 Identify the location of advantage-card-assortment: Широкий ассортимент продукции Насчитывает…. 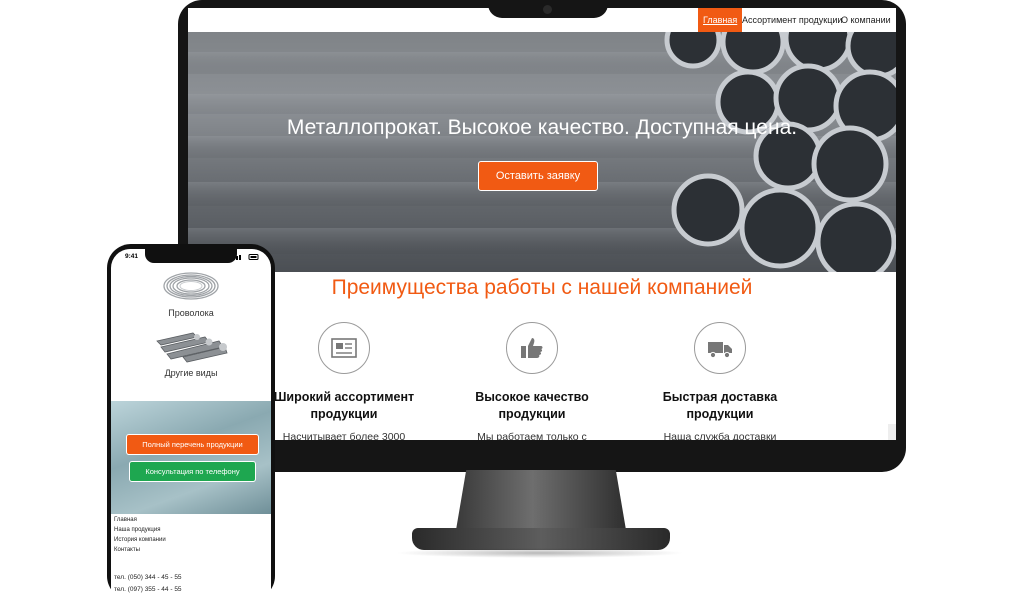
(344, 381).